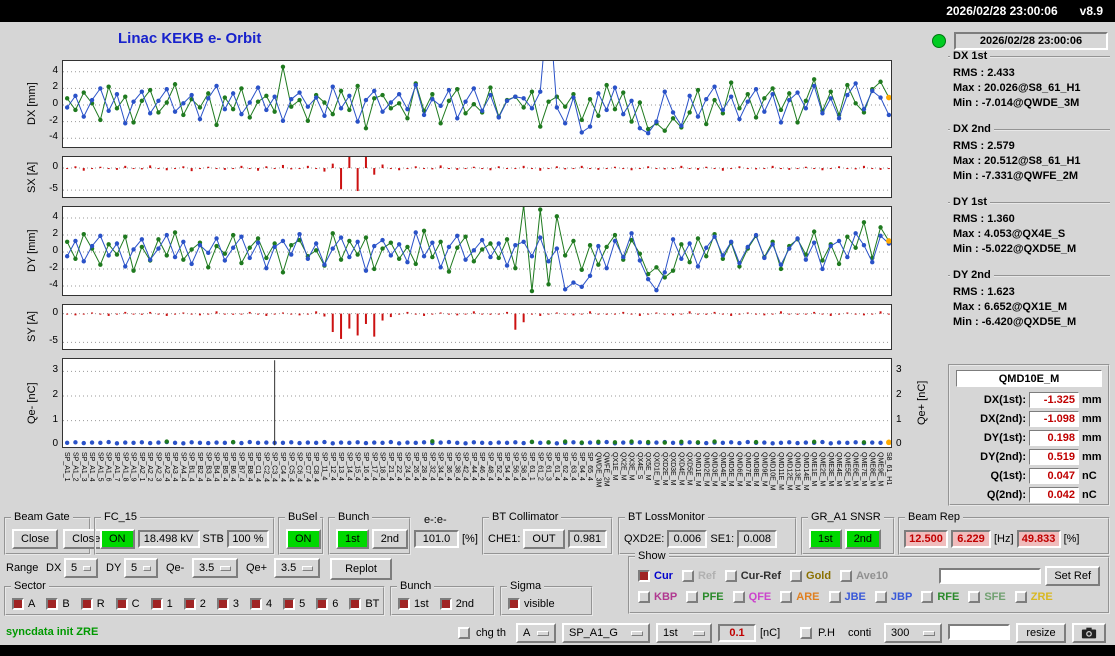 The width and height of the screenshot is (1115, 656). What do you see at coordinates (86, 603) in the screenshot?
I see `checkbox-r` at bounding box center [86, 603].